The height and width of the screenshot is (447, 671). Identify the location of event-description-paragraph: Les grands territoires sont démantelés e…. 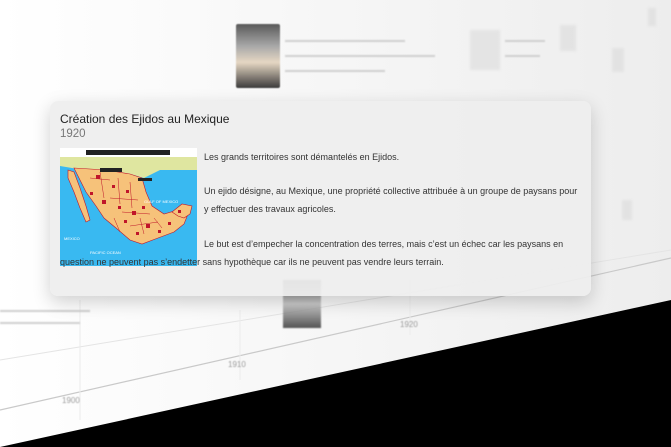
(302, 157).